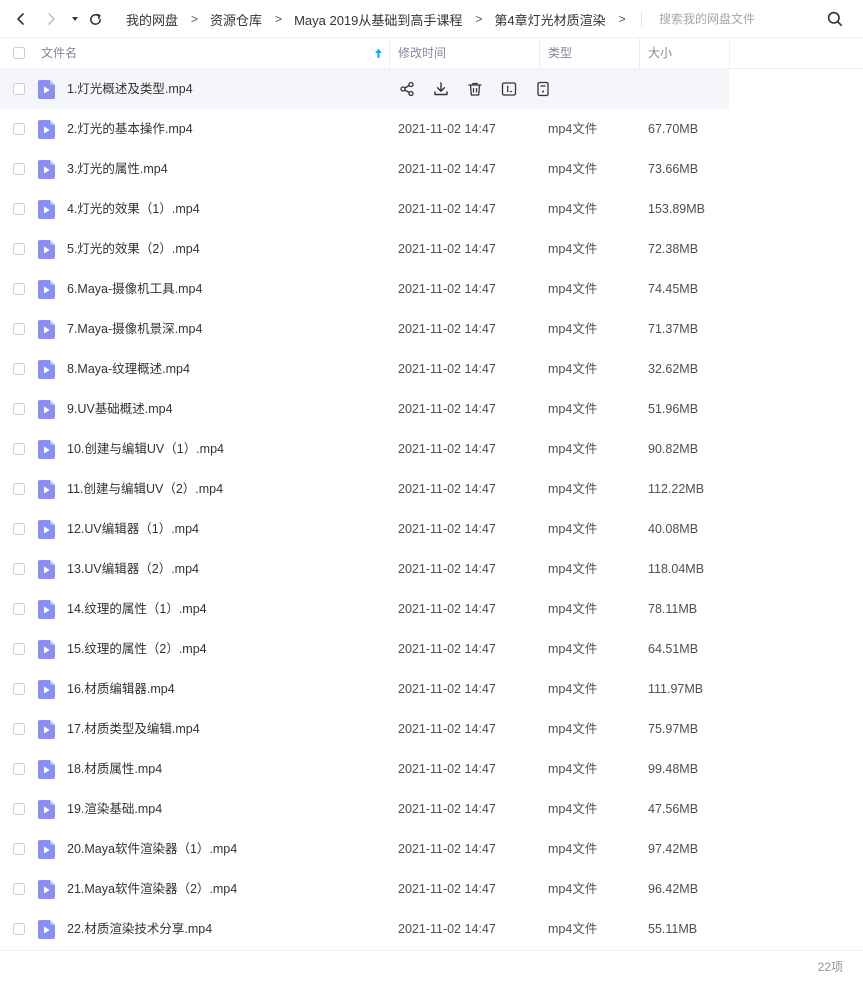  Describe the element at coordinates (95, 19) in the screenshot. I see `refresh-button` at that location.